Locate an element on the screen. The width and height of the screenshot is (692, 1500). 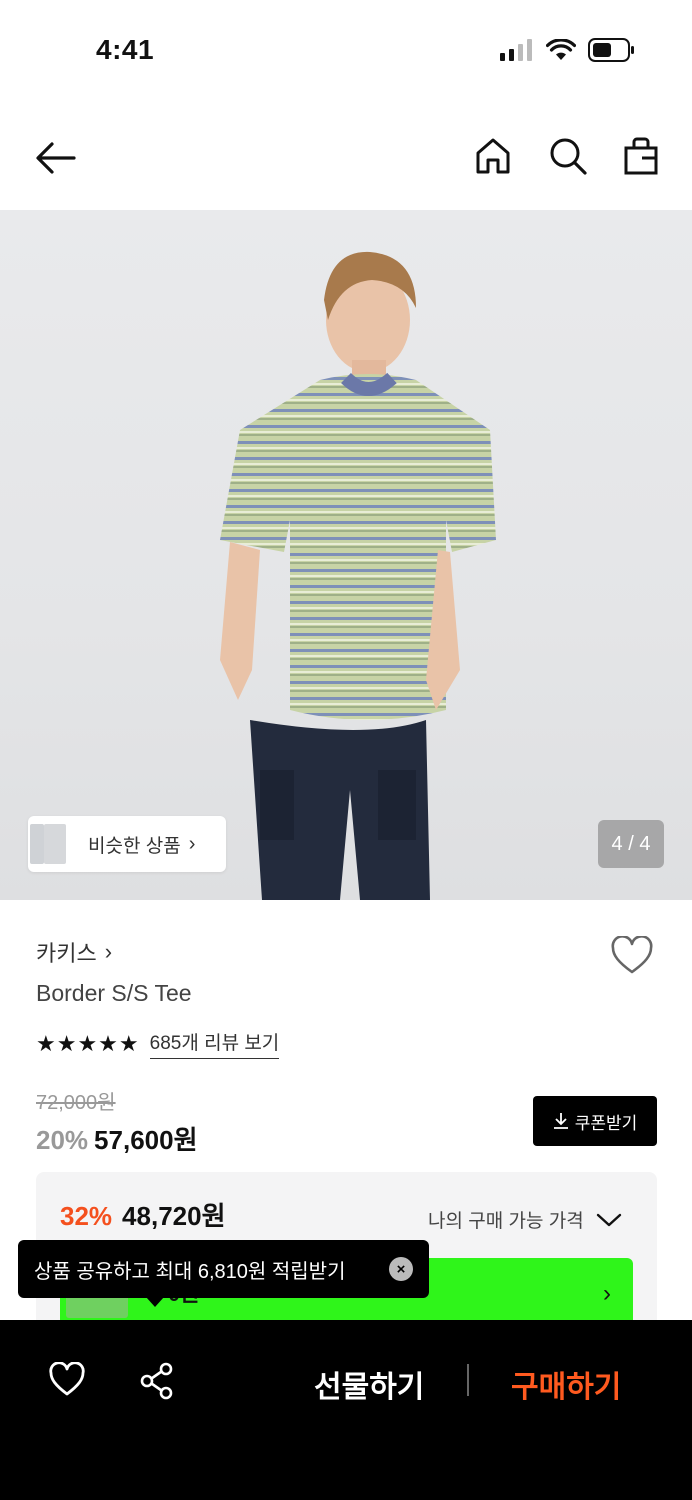
coupon-button: 쿠폰받기 is located at coordinates (595, 1121).